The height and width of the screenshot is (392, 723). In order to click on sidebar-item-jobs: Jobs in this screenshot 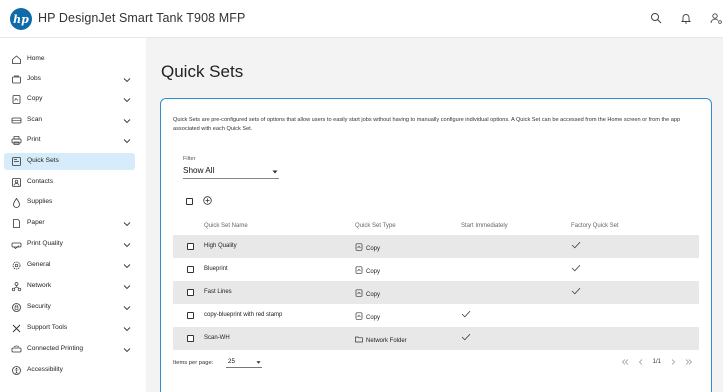, I will do `click(69, 79)`.